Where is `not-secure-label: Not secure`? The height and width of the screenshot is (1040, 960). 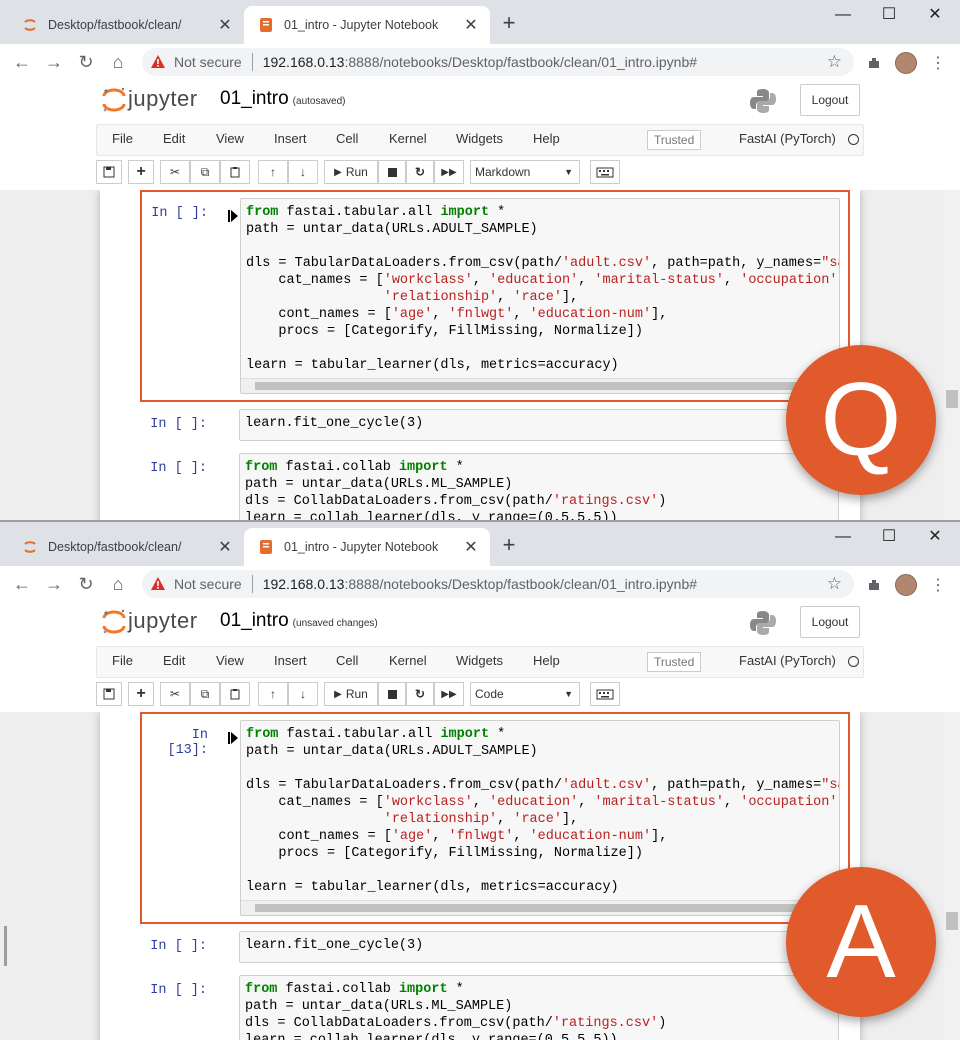 not-secure-label: Not secure is located at coordinates (208, 584).